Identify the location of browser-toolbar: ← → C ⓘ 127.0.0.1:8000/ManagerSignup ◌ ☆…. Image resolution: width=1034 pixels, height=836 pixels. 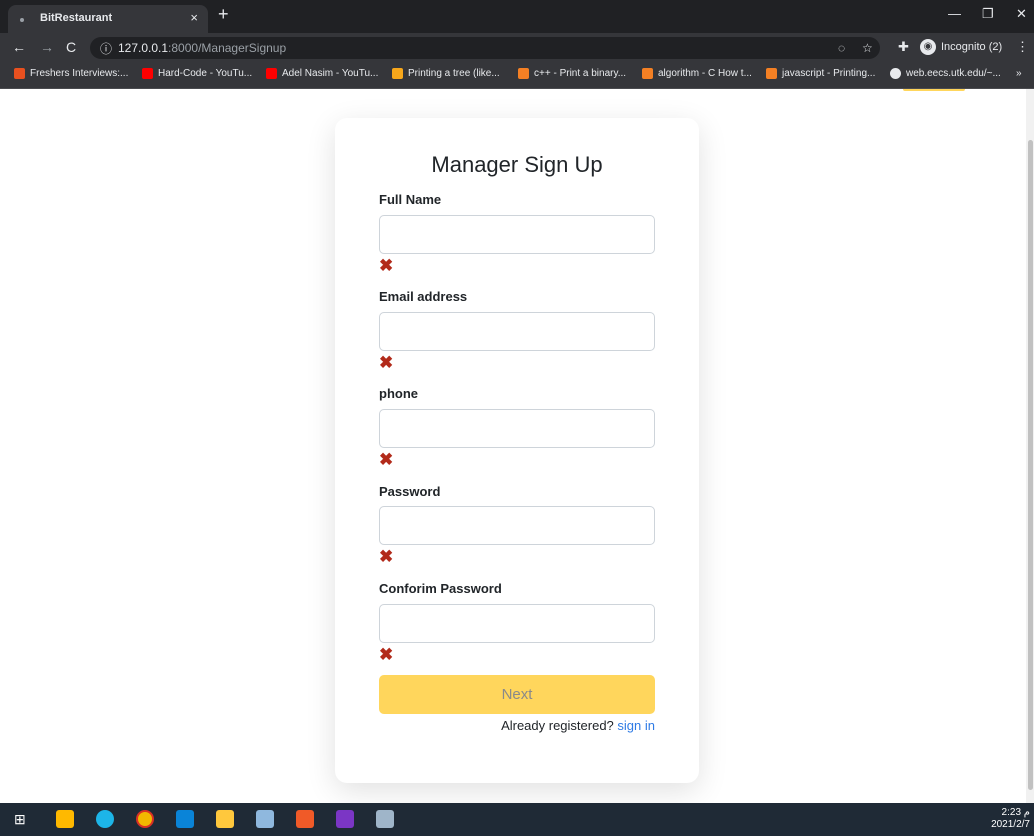
(517, 48).